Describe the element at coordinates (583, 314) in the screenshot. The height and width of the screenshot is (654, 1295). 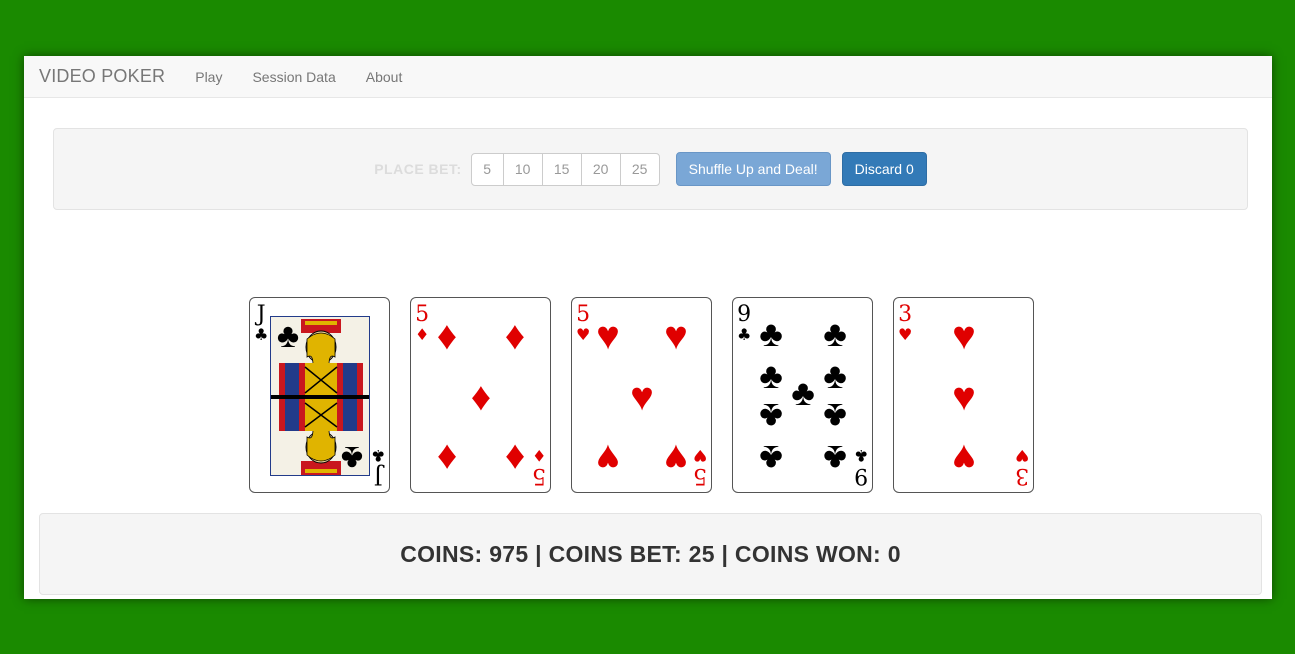
I see `card-3-rank: 5` at that location.